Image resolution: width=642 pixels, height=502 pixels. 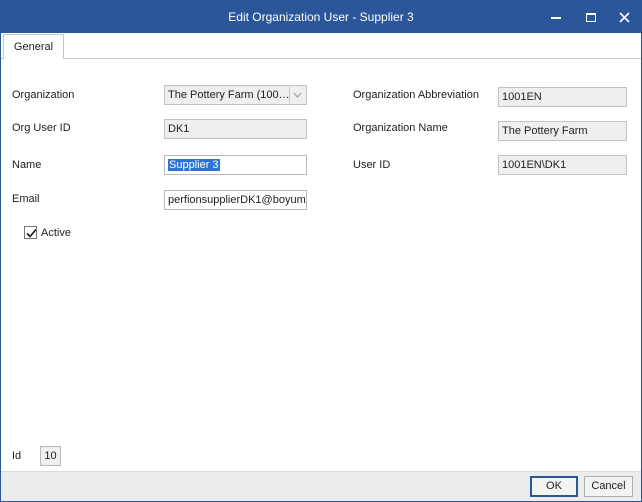 I want to click on user-id-field: 1001EN\DK1, so click(x=562, y=165).